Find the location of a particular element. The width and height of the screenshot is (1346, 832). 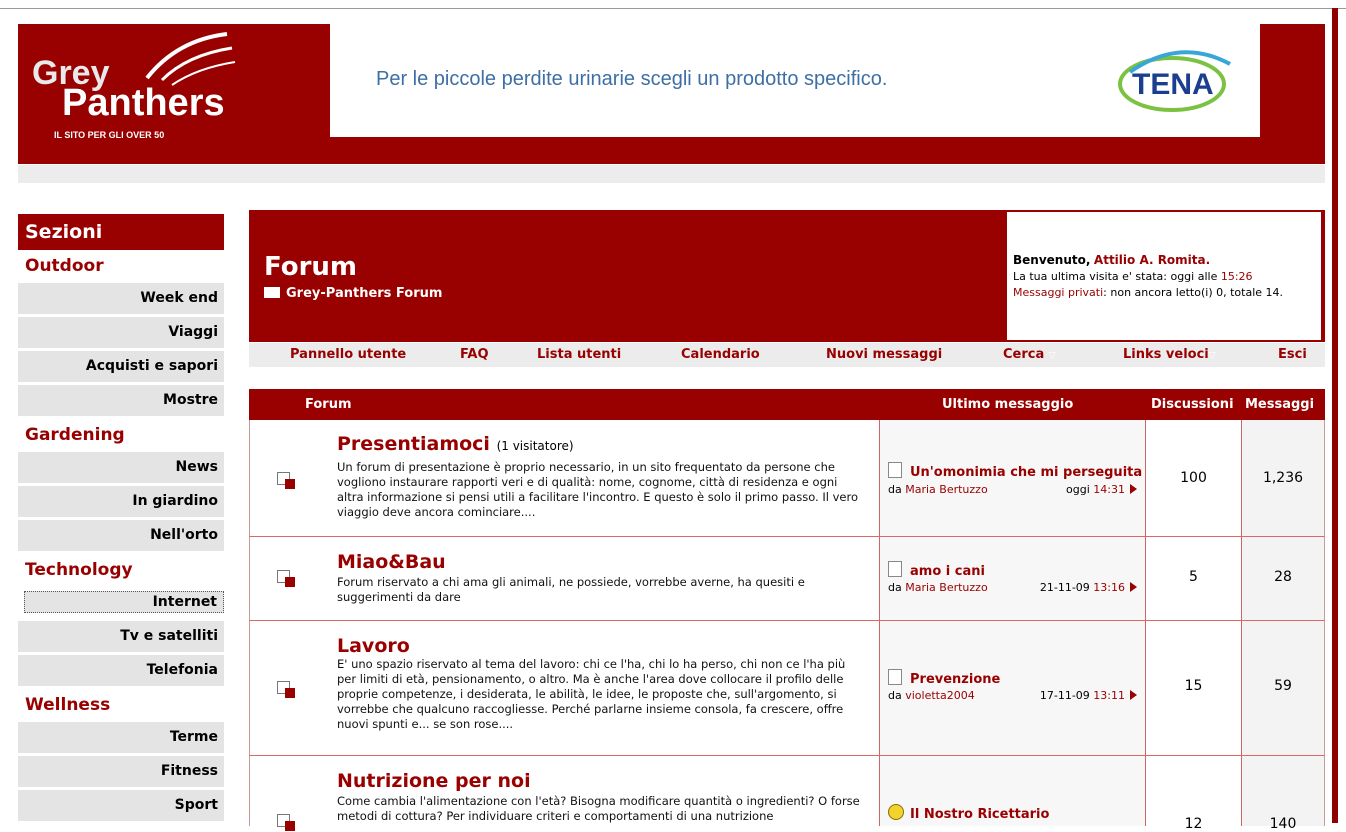

sidebar-item-news: News is located at coordinates (121, 467).